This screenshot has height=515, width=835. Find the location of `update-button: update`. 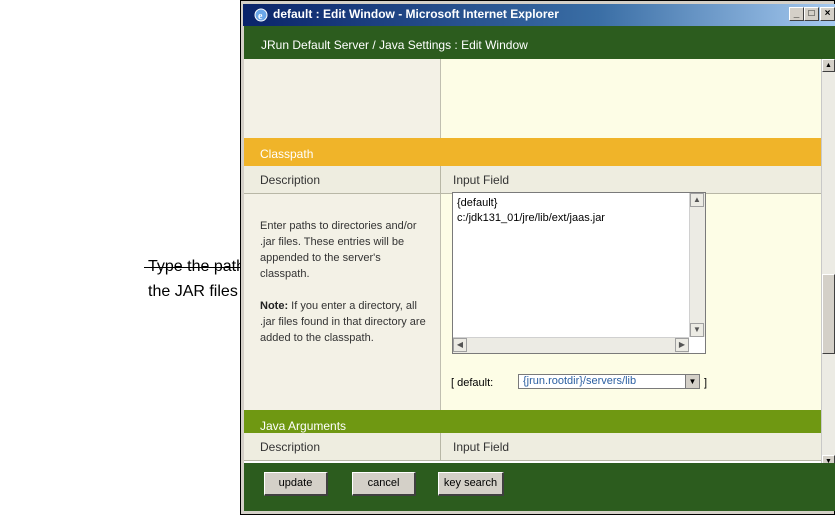

update-button: update is located at coordinates (296, 484).